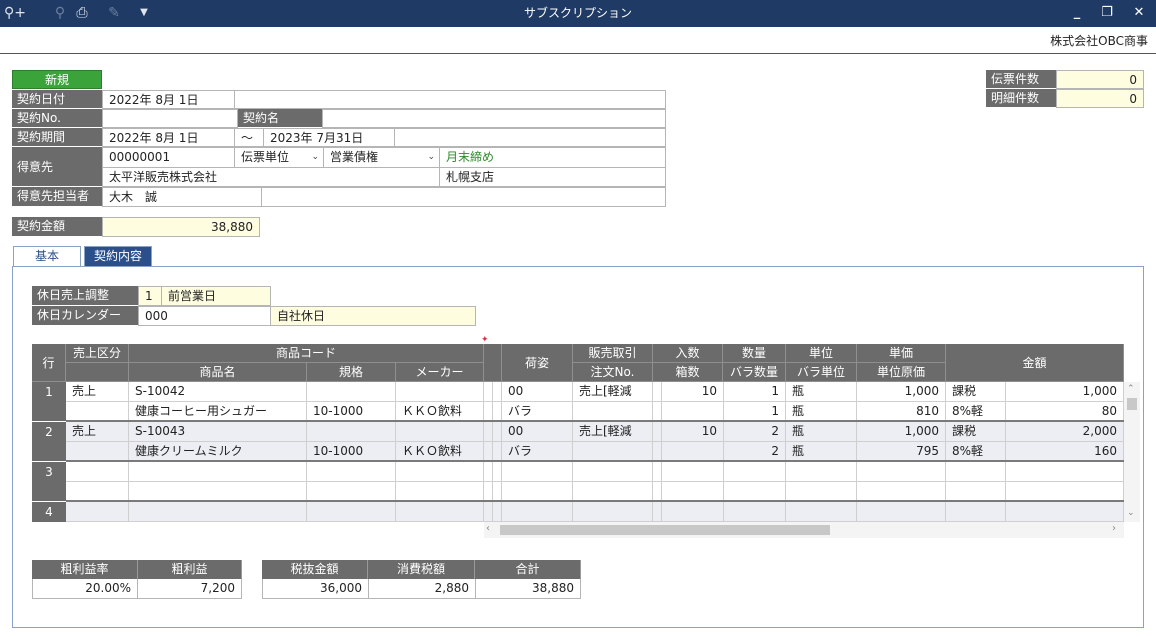  Describe the element at coordinates (821, 492) in the screenshot. I see `grid-cell-loose-unit` at that location.